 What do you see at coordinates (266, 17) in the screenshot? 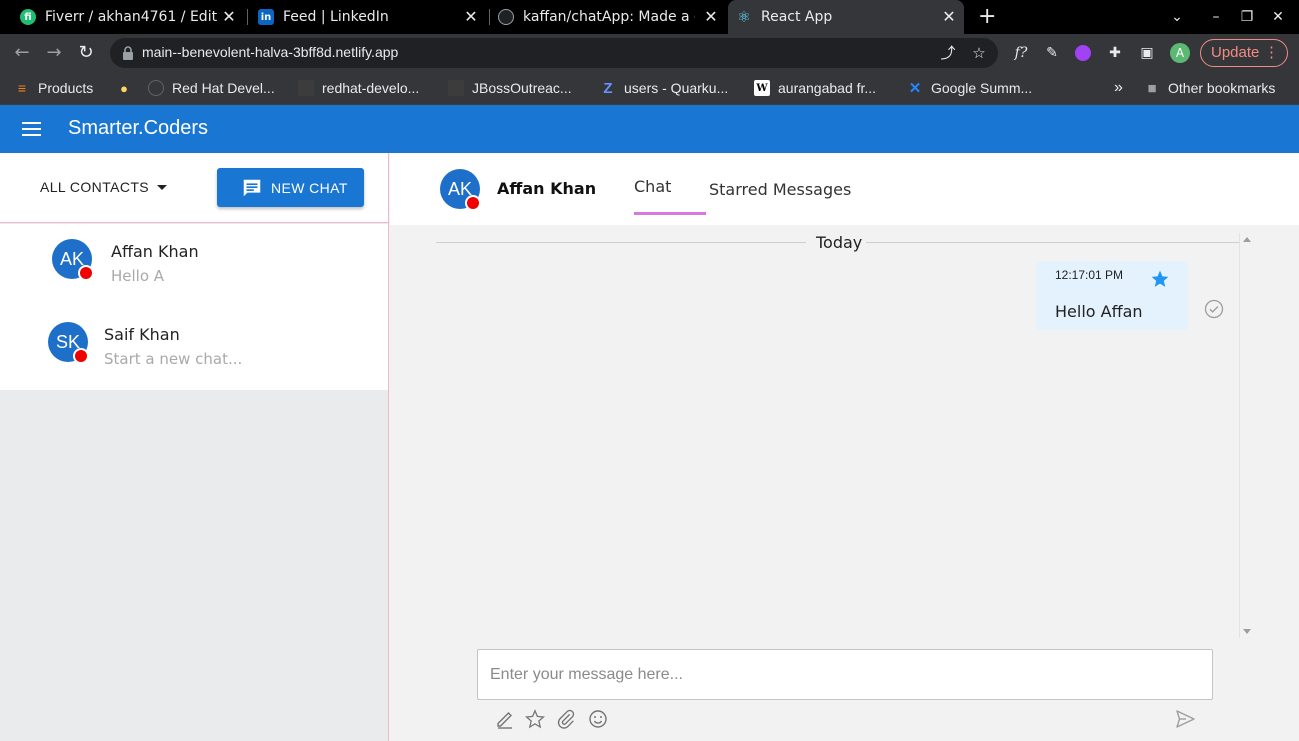
I see `linkedin-icon: in` at bounding box center [266, 17].